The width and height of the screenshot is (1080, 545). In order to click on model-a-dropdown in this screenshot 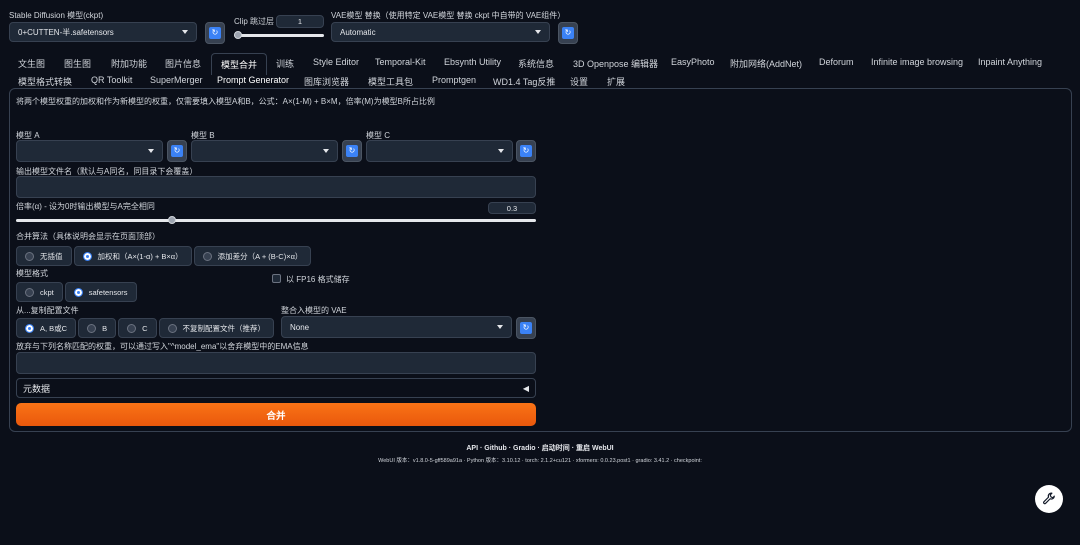, I will do `click(89, 151)`.